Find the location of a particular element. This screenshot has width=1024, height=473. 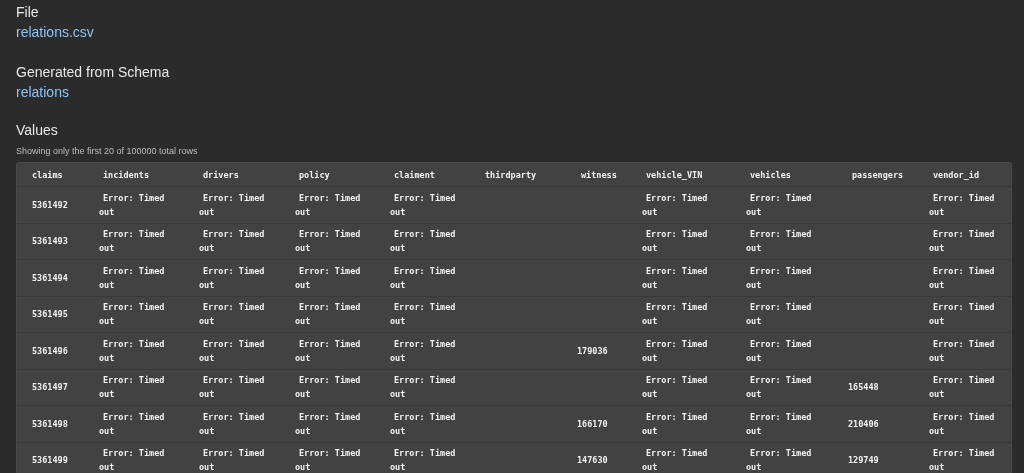

table-cell-text: 147630 is located at coordinates (592, 461).